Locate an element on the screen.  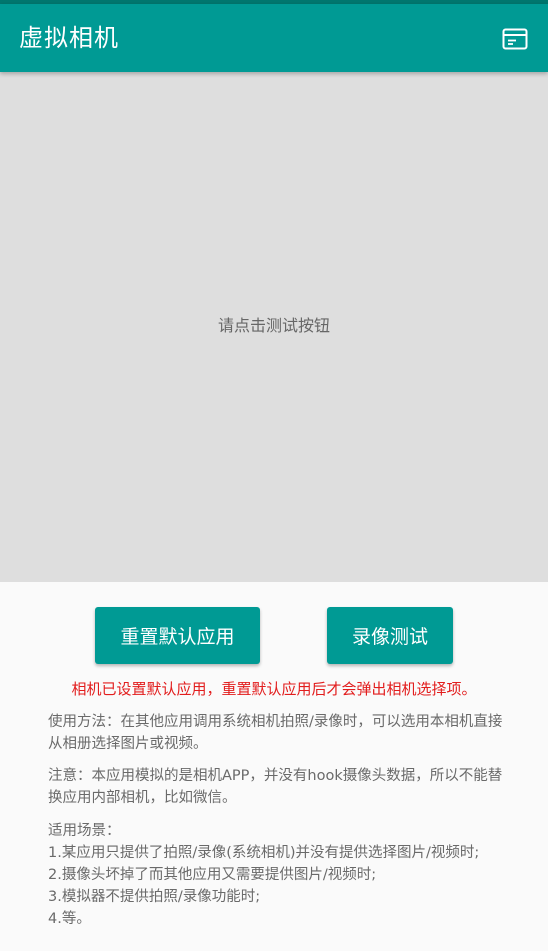
default-app-warning: 相机已设置默认应用，重置默认应用后才会弹出相机选择项。 is located at coordinates (274, 689).